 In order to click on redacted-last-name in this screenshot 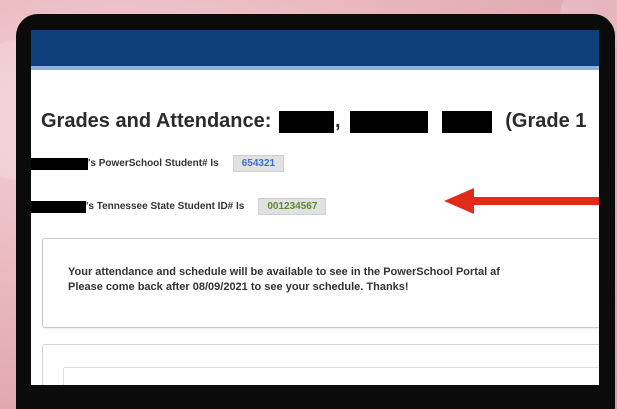, I will do `click(306, 121)`.